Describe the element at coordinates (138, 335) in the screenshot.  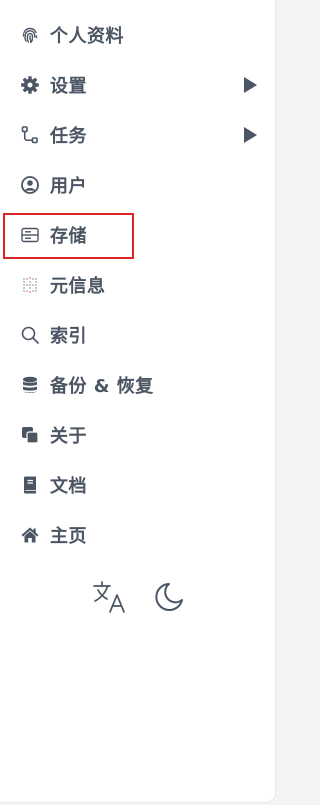
I see `sidebar-item-index: 索引` at that location.